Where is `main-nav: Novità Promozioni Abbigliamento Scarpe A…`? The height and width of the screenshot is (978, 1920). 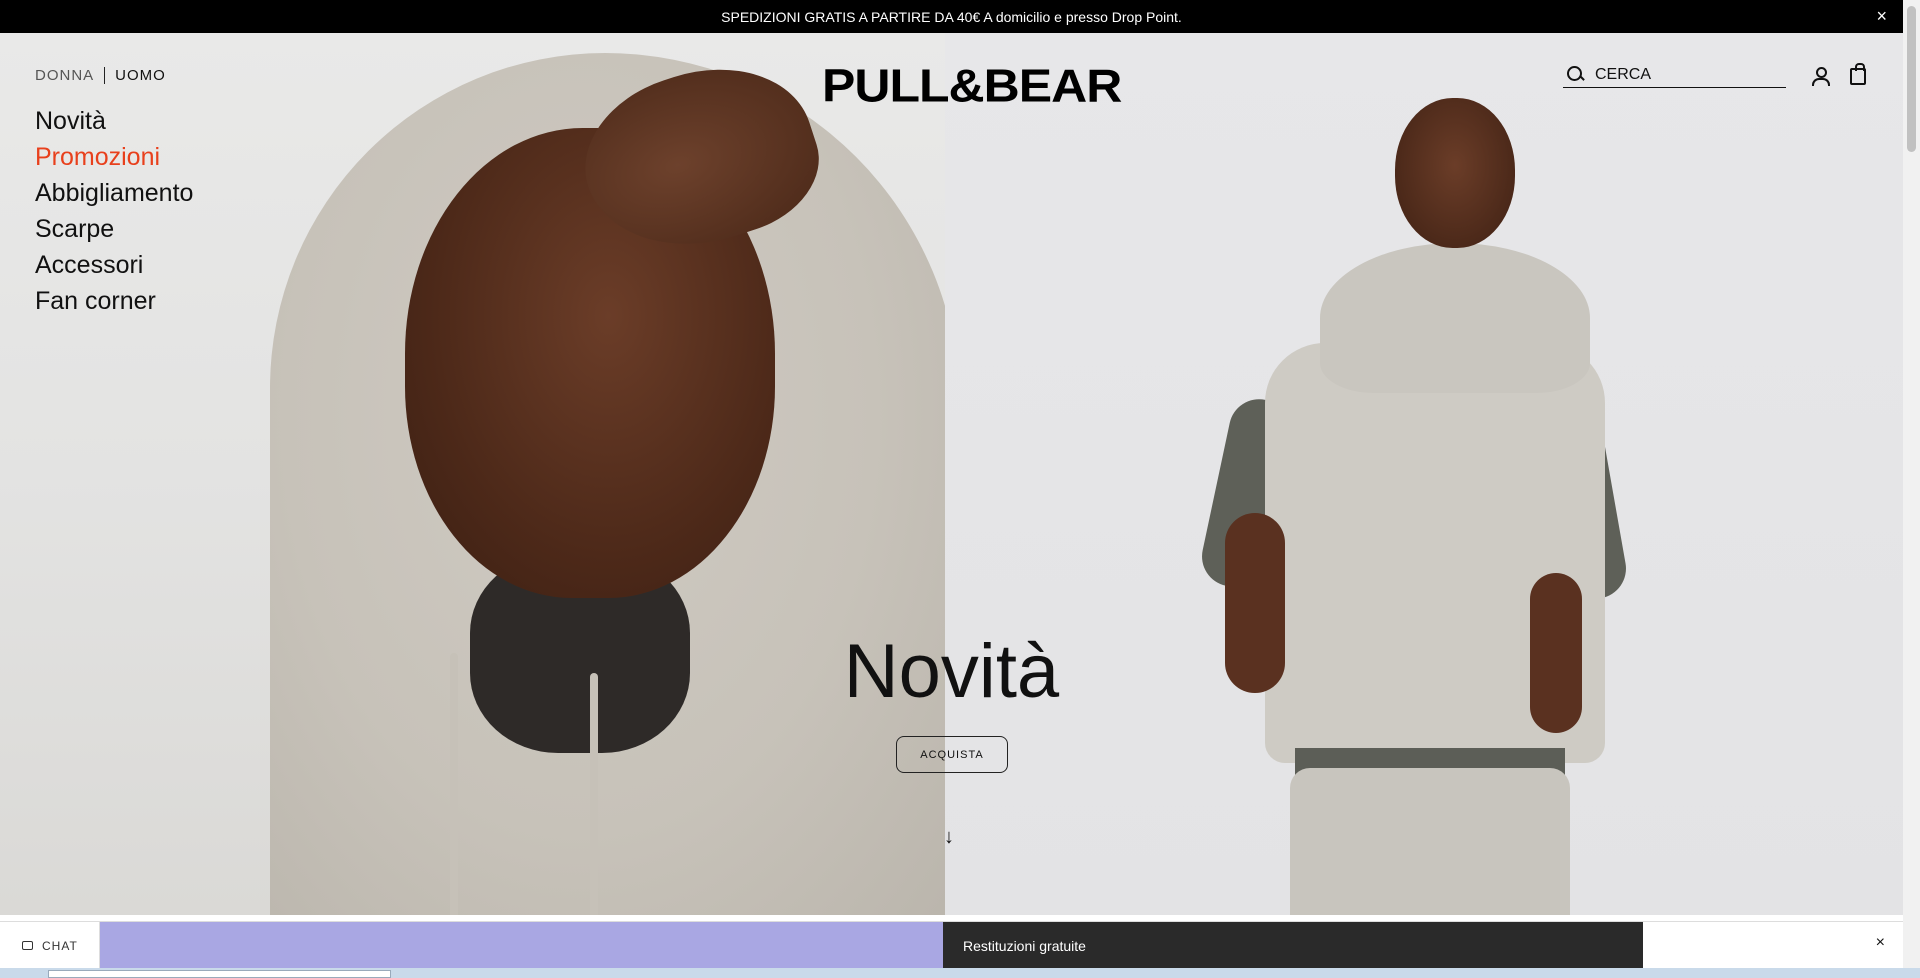
main-nav: Novità Promozioni Abbigliamento Scarpe A… is located at coordinates (114, 211).